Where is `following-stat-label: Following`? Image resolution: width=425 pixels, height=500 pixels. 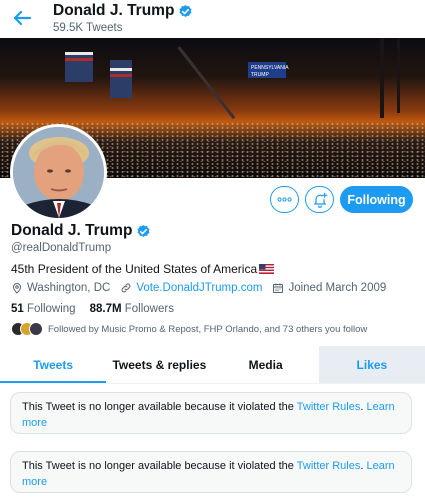
following-stat-label: Following is located at coordinates (51, 309).